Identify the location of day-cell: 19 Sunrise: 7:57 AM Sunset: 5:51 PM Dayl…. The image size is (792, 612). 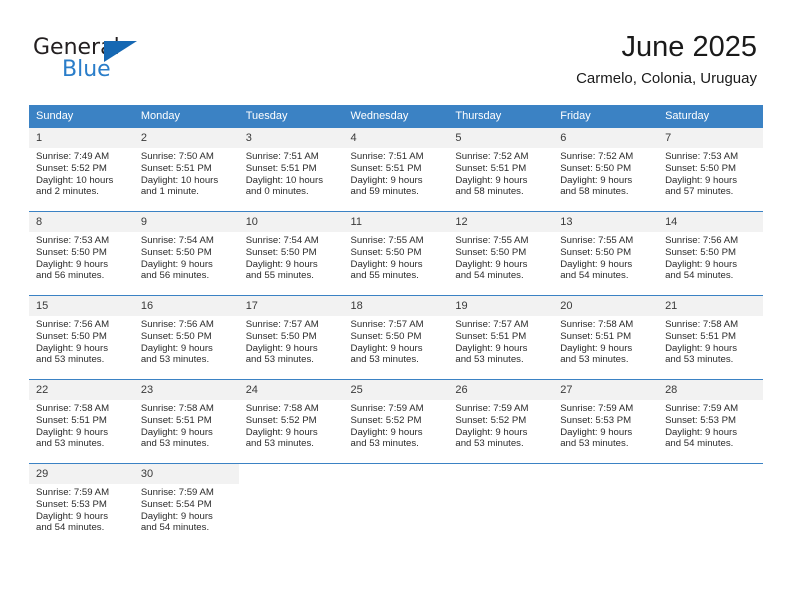
(501, 337).